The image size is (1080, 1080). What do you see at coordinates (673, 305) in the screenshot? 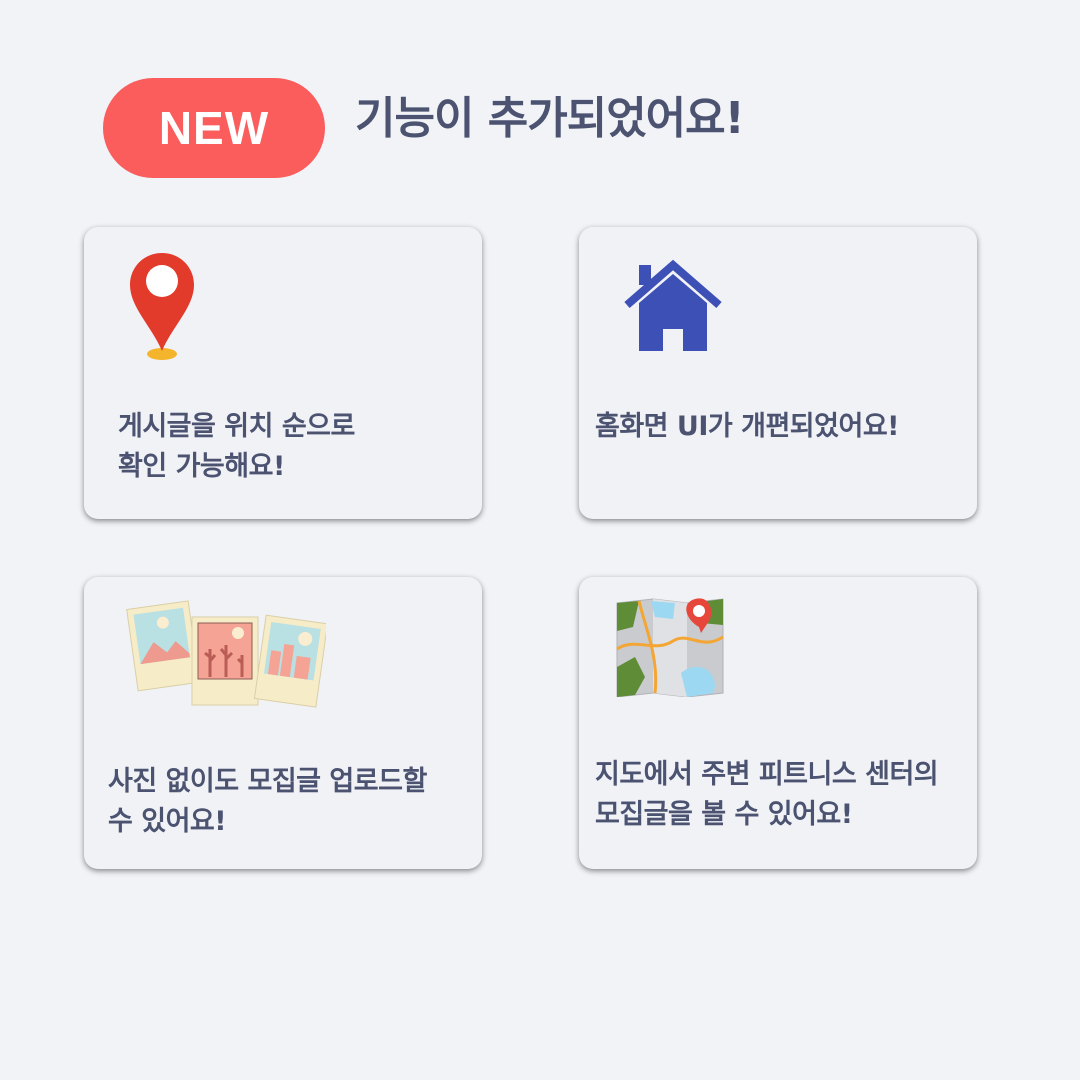
I see `home-icon` at bounding box center [673, 305].